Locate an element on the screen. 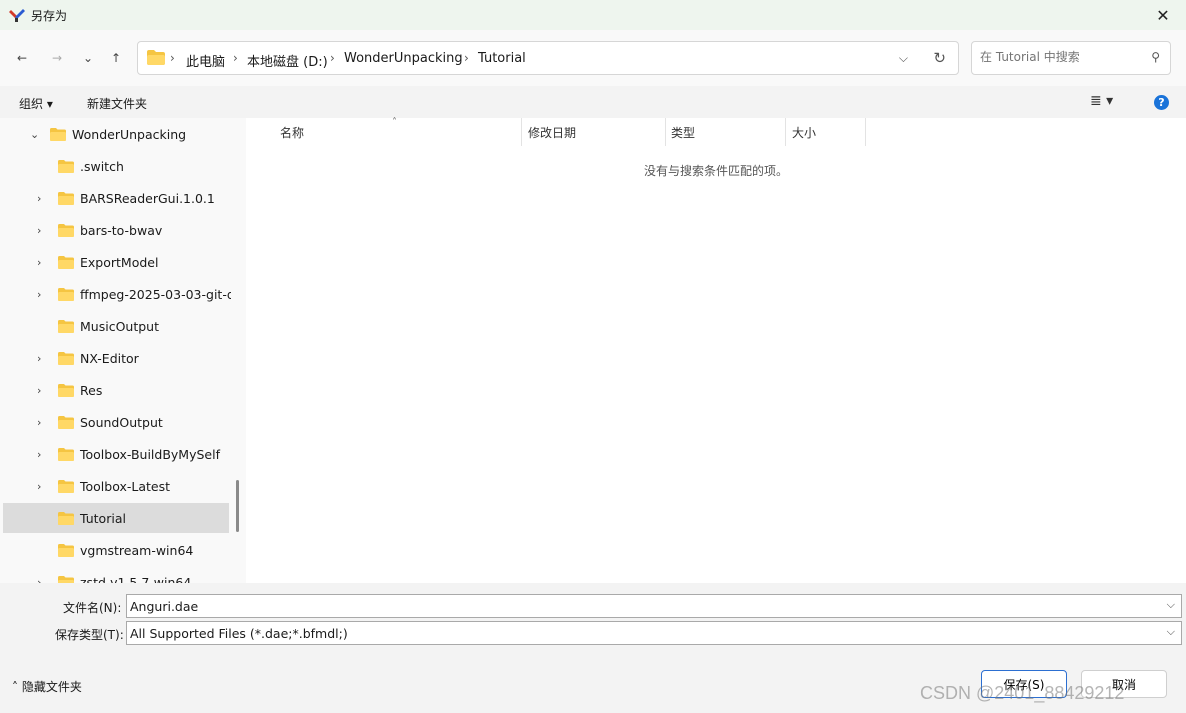  back-button: ← is located at coordinates (22, 58).